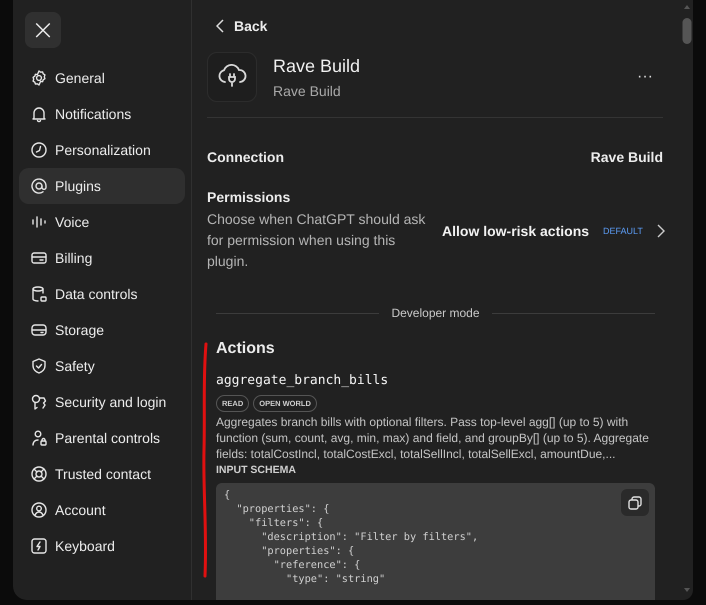 The image size is (706, 605). Describe the element at coordinates (43, 30) in the screenshot. I see `close-button: ×` at that location.